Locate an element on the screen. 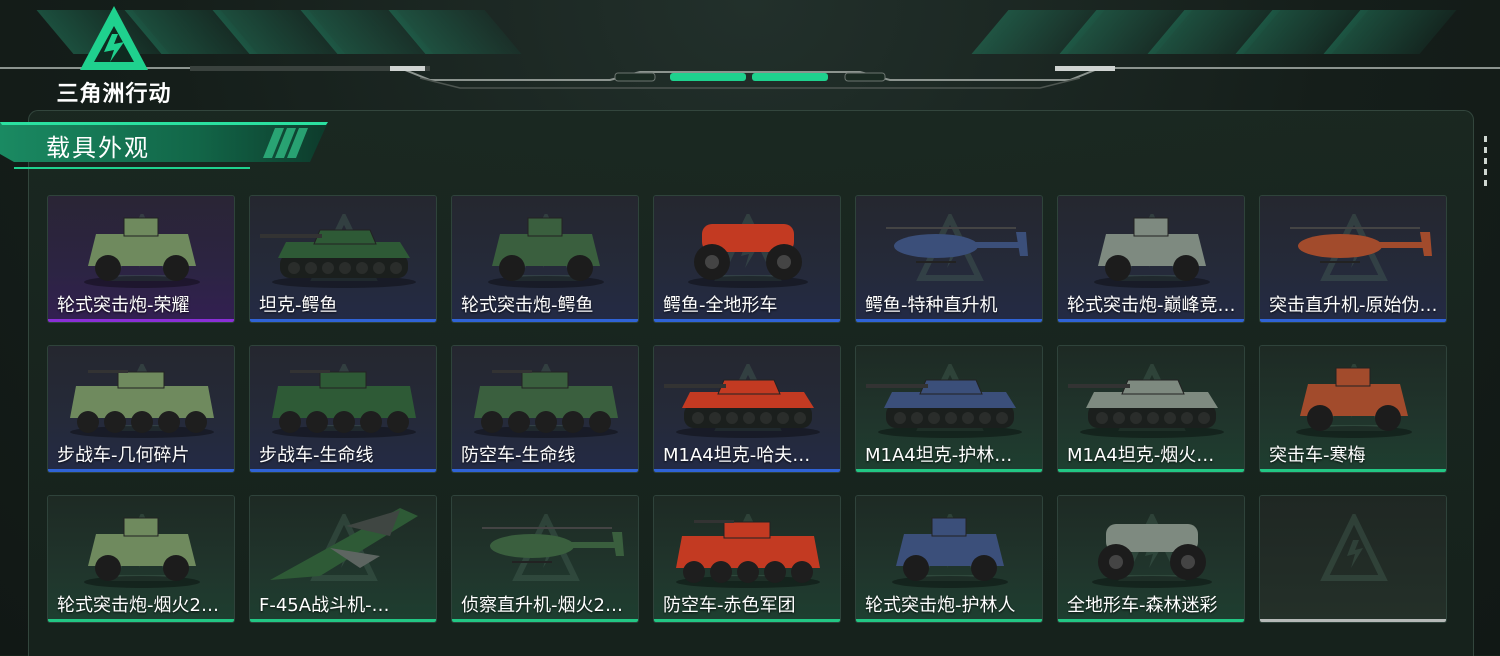 This screenshot has height=656, width=1500. vehicle-skin-name: 全地形车-森林迷彩 is located at coordinates (1142, 605).